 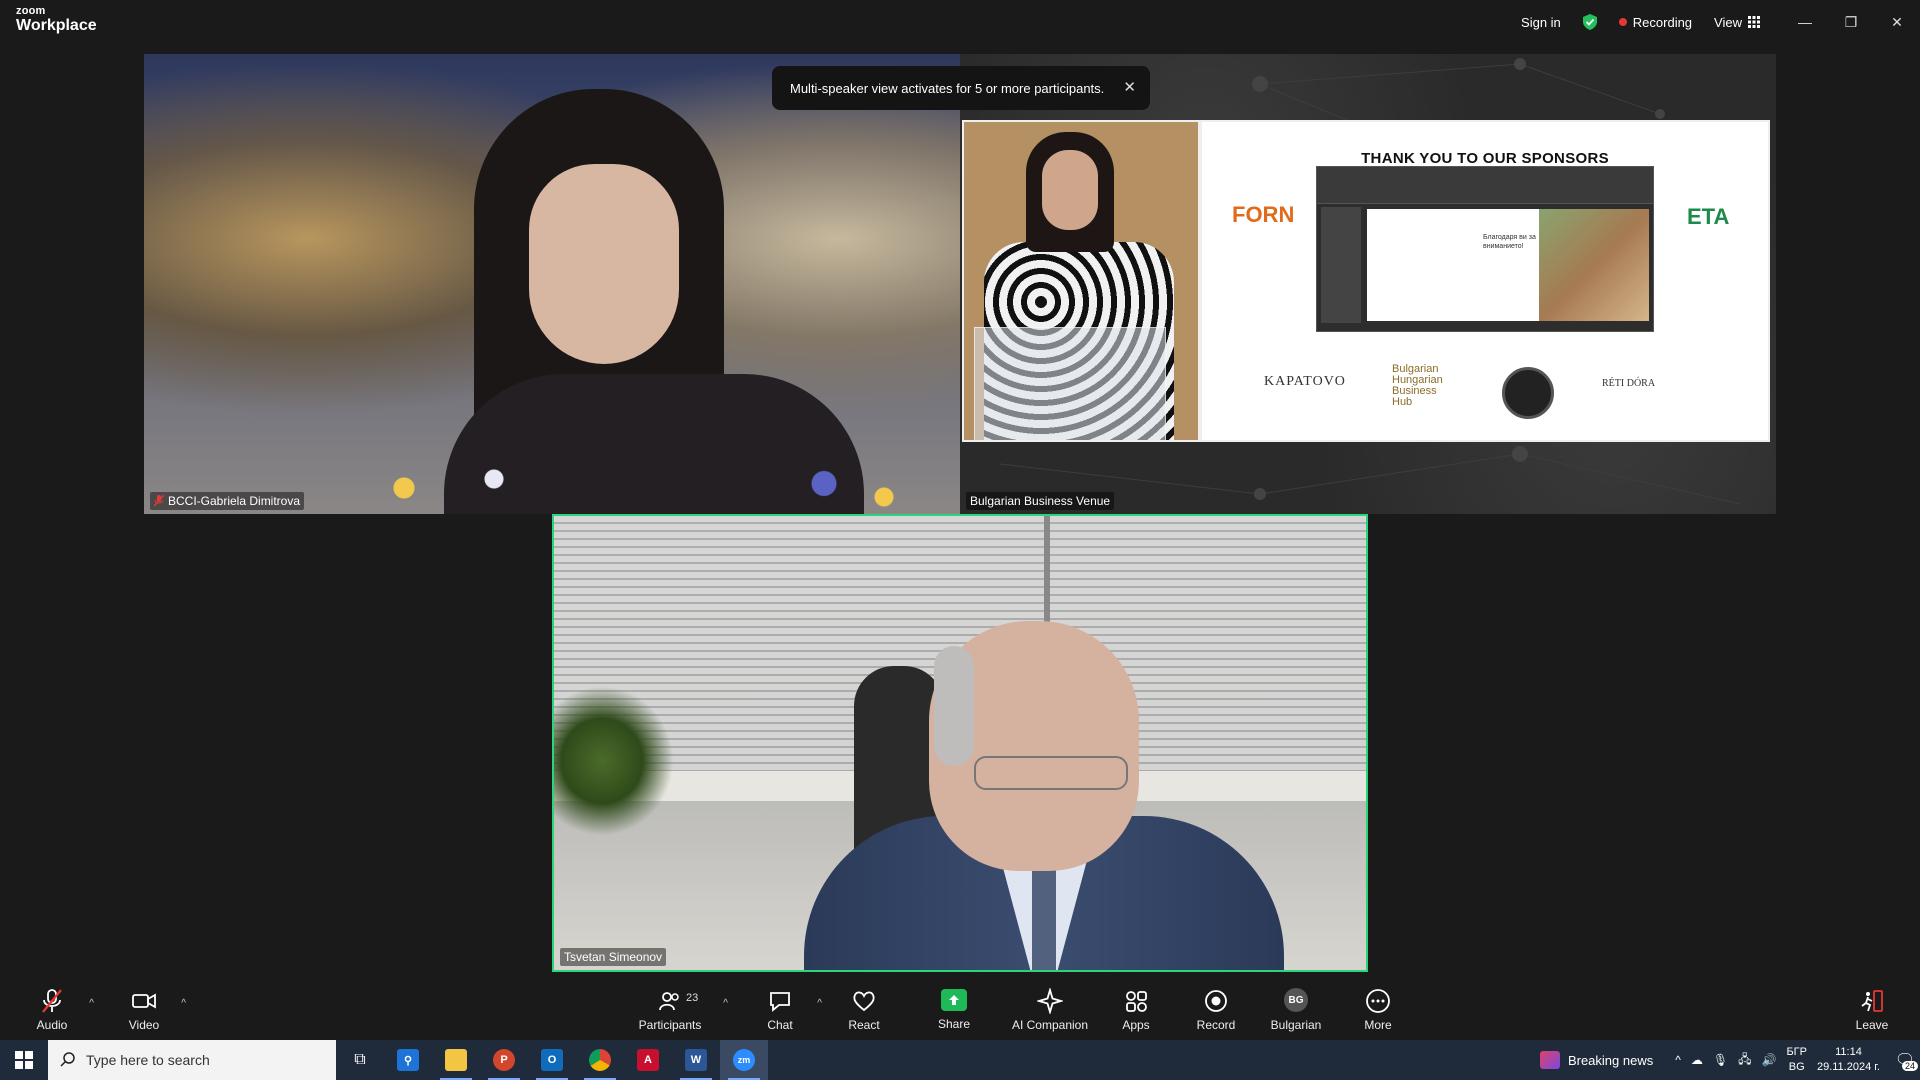 I want to click on chat-bubble-icon, so click(x=780, y=1002).